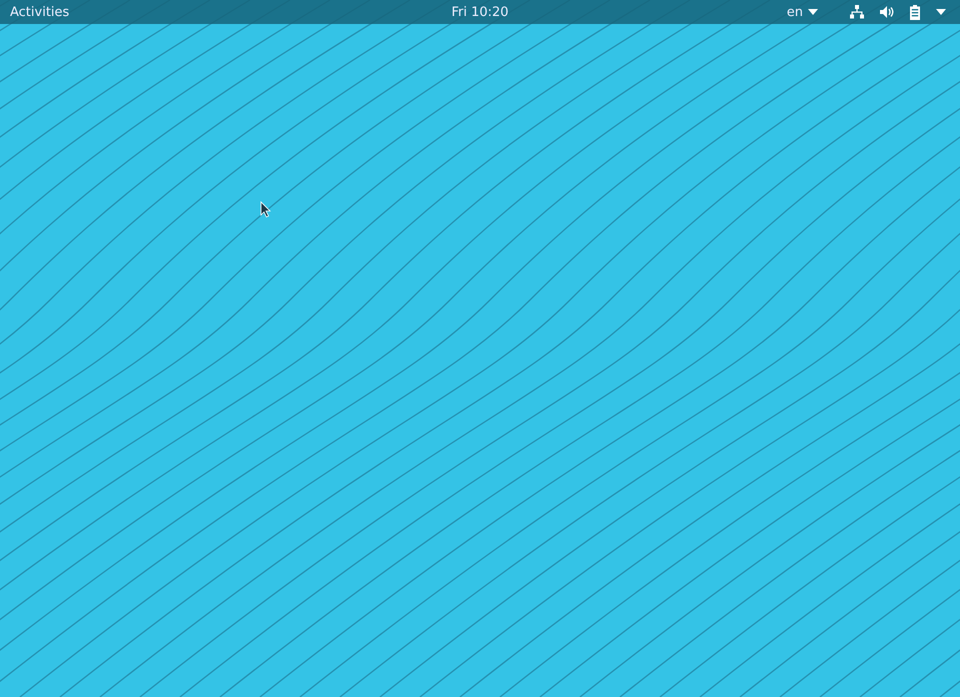  What do you see at coordinates (813, 12) in the screenshot?
I see `caret-icon` at bounding box center [813, 12].